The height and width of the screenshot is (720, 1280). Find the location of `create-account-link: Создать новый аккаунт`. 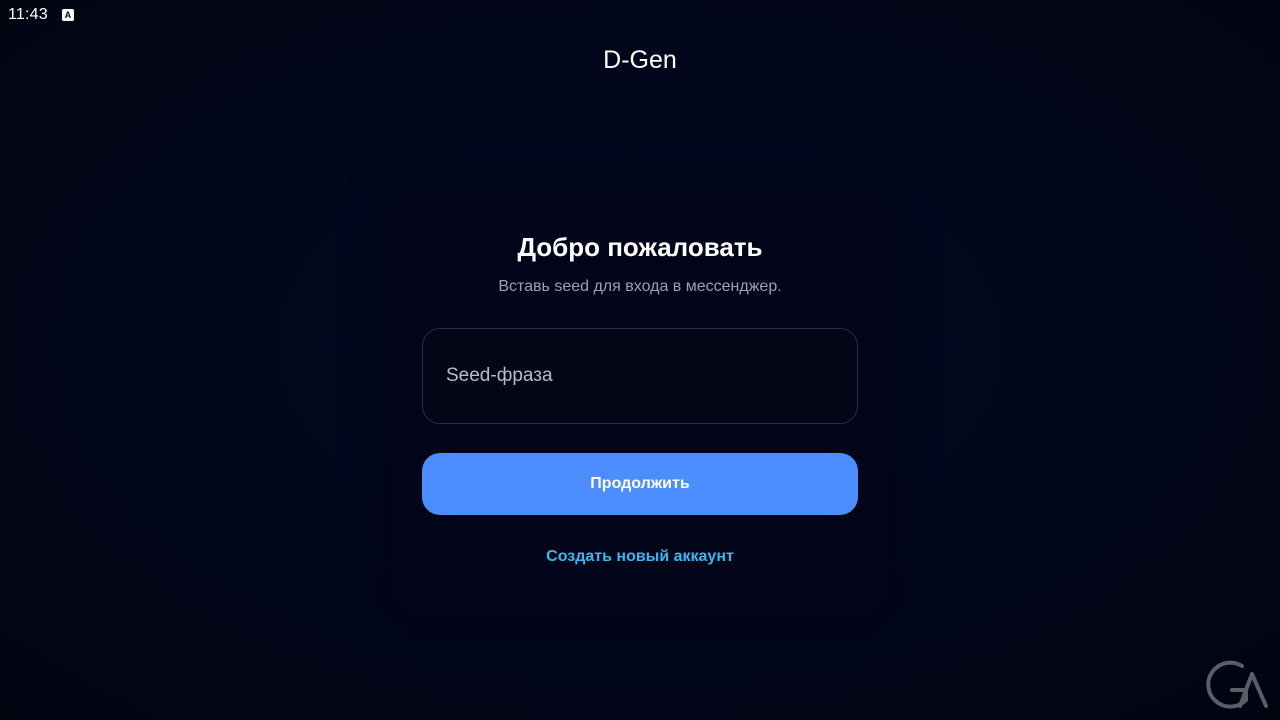

create-account-link: Создать новый аккаунт is located at coordinates (640, 557).